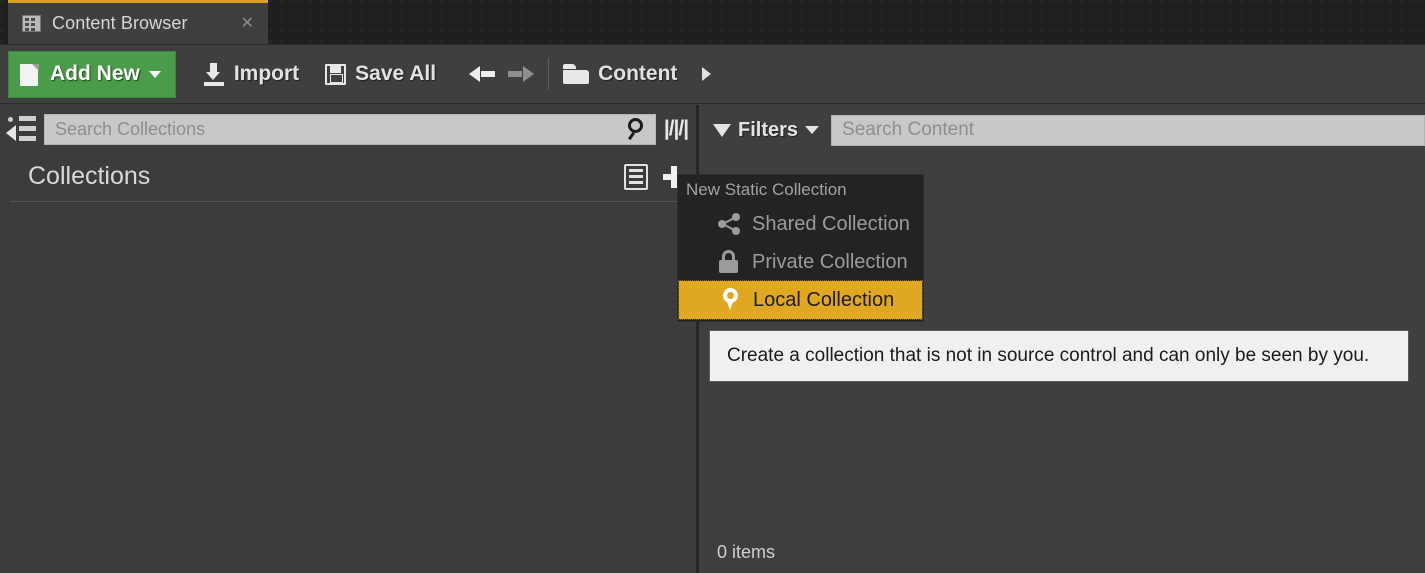  Describe the element at coordinates (638, 129) in the screenshot. I see `magnifier-icon` at that location.